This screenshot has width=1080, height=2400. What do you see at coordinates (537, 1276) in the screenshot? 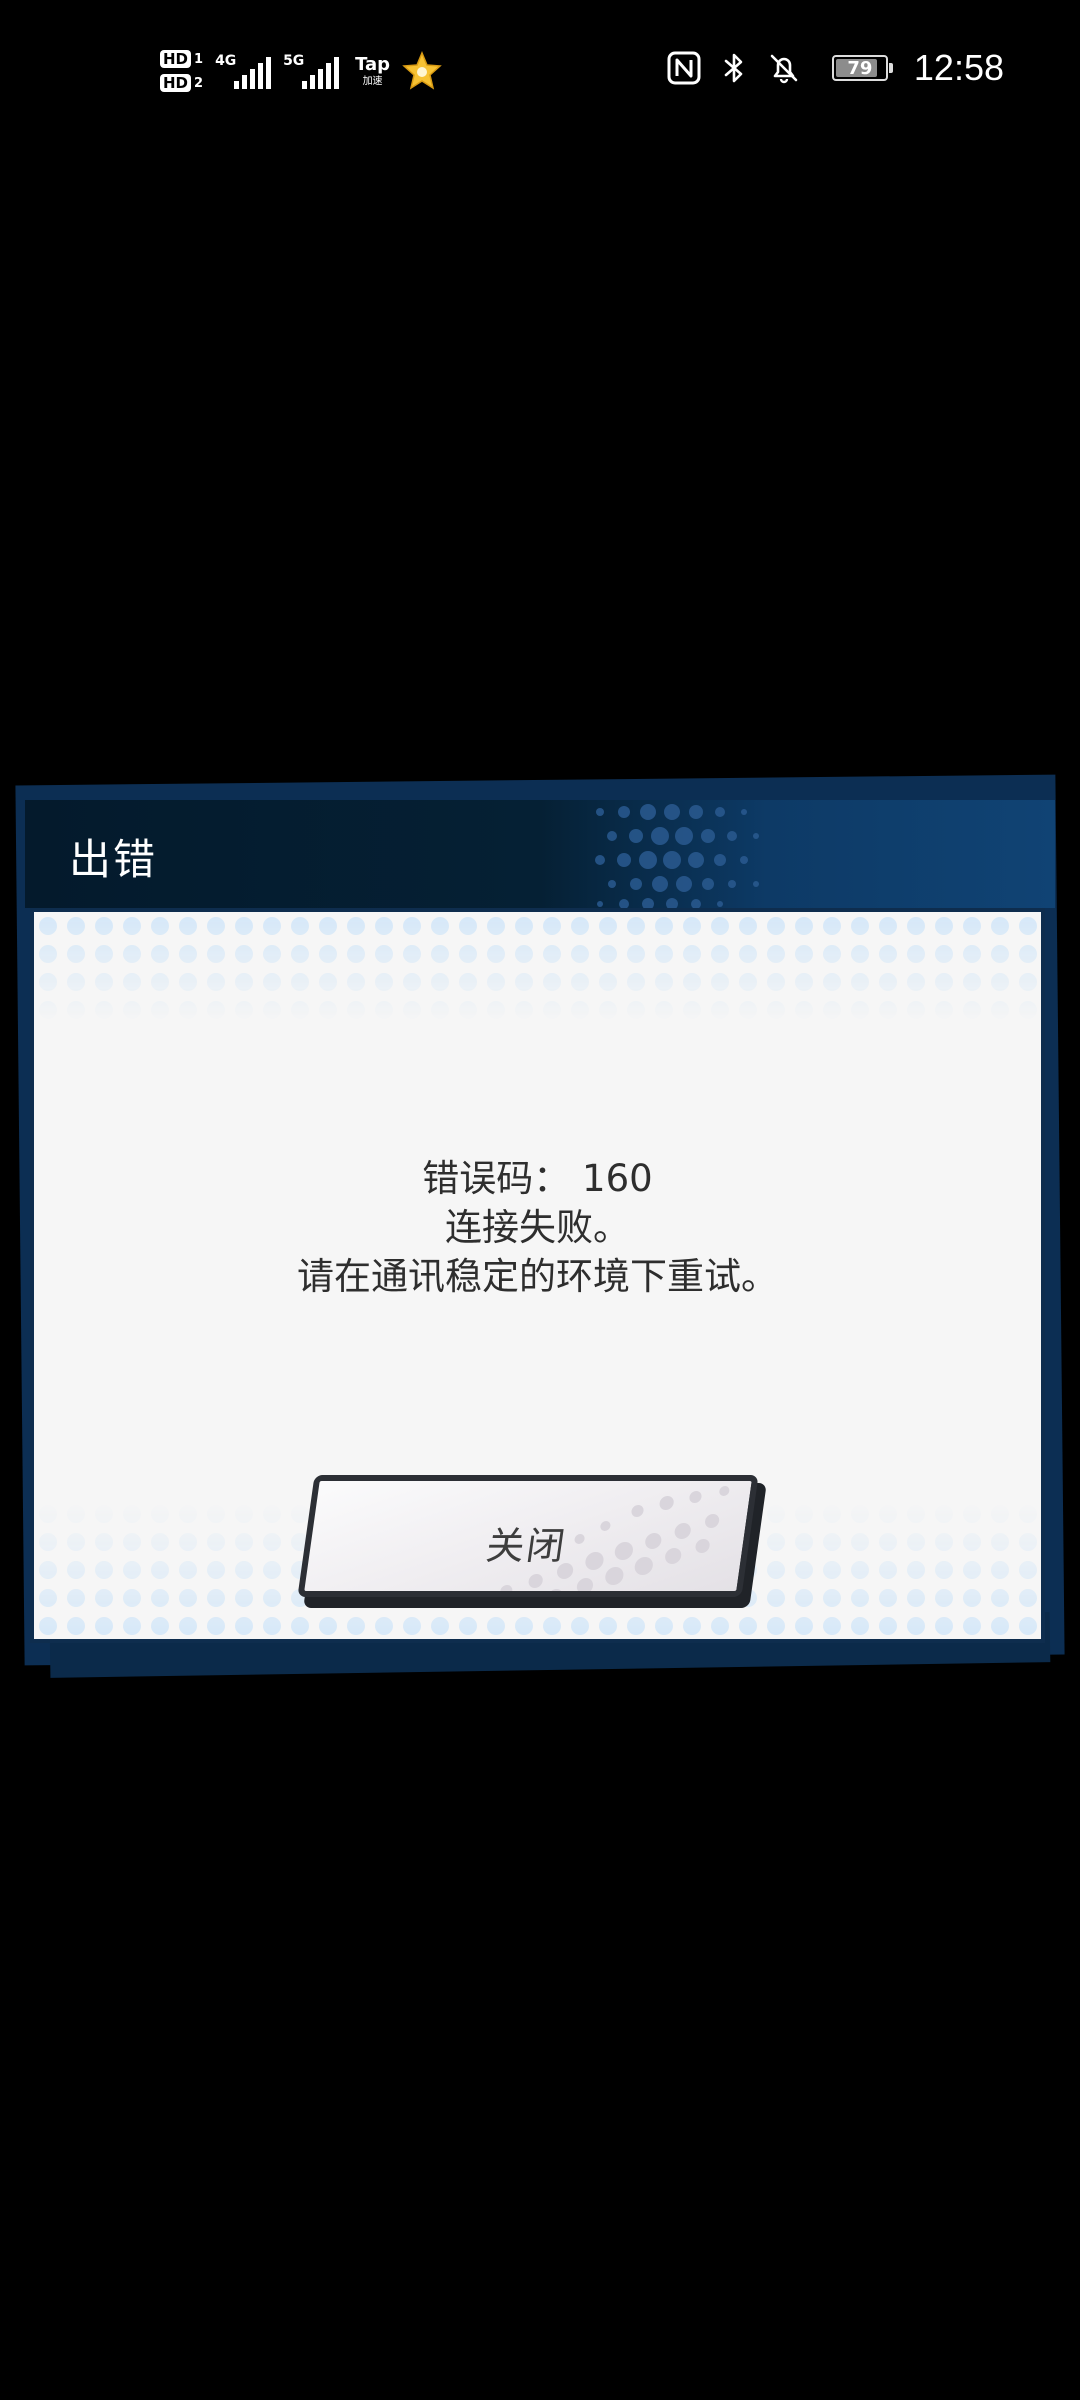
I see `retry-hint-line: 请在通讯稳定的环境下重试。` at bounding box center [537, 1276].